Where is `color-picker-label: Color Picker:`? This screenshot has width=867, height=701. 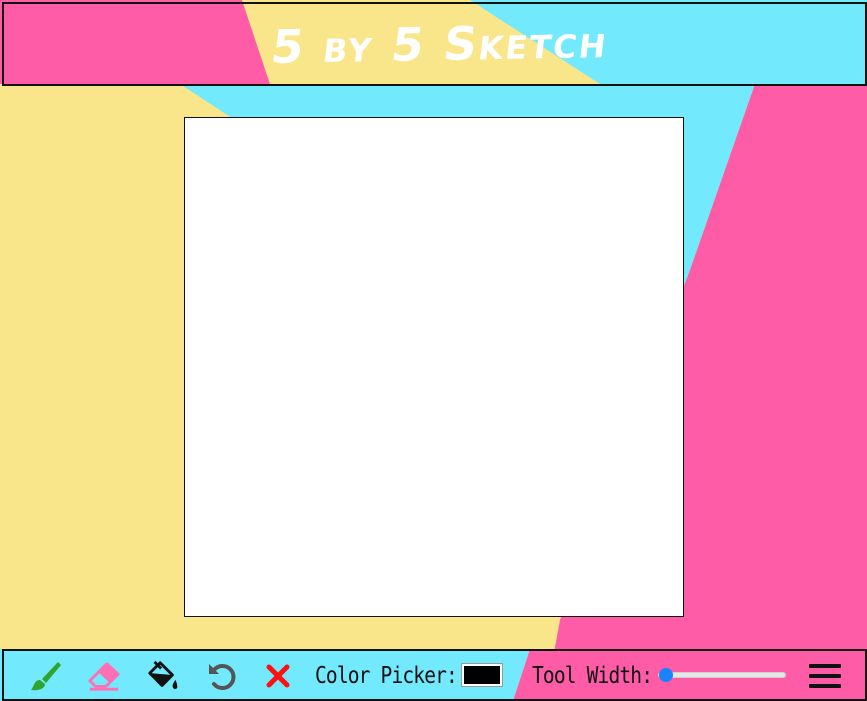 color-picker-label: Color Picker: is located at coordinates (386, 676).